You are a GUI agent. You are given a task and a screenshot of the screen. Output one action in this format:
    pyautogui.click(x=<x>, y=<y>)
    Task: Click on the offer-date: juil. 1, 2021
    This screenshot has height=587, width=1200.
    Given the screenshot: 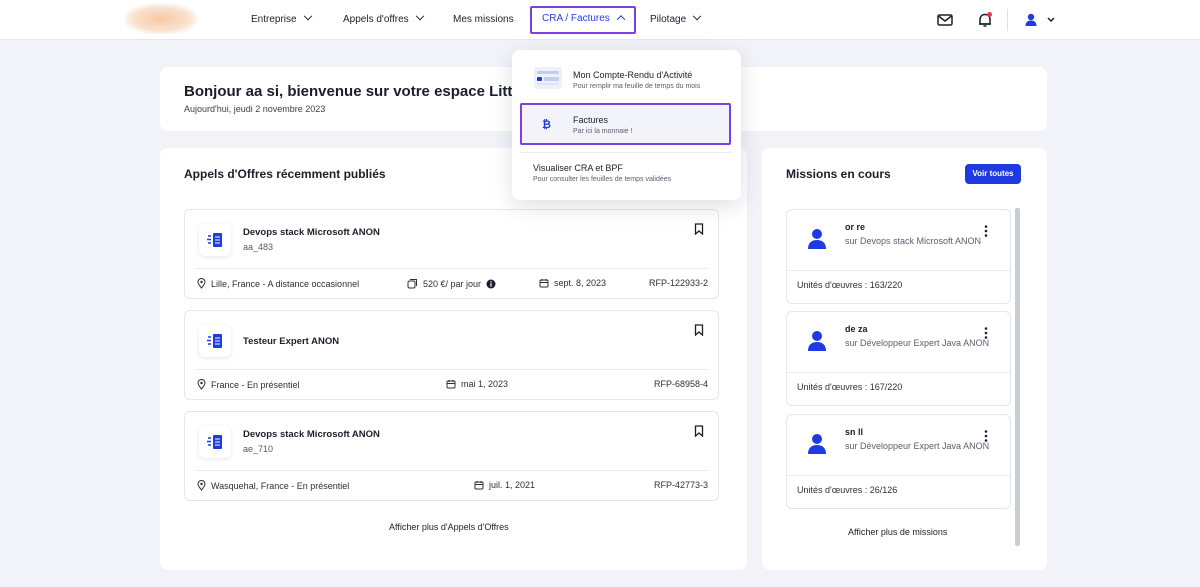 What is the action you would take?
    pyautogui.click(x=504, y=485)
    